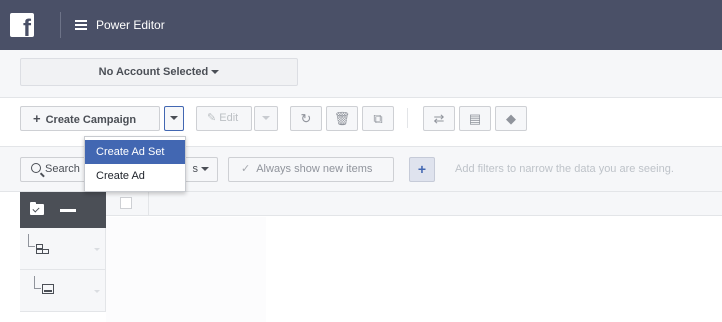 Image resolution: width=722 pixels, height=322 pixels. I want to click on search-button: Search, so click(55, 169).